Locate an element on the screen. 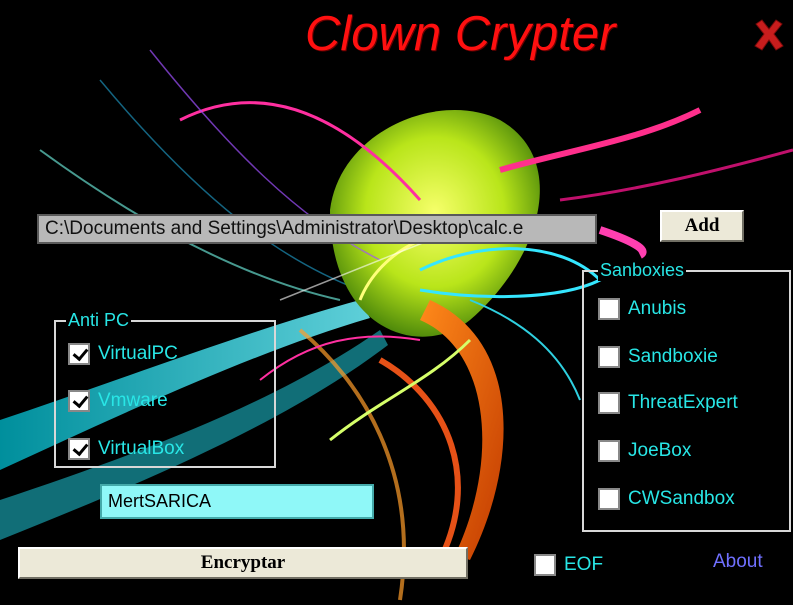 The width and height of the screenshot is (793, 605). anubis-checkbox is located at coordinates (609, 309).